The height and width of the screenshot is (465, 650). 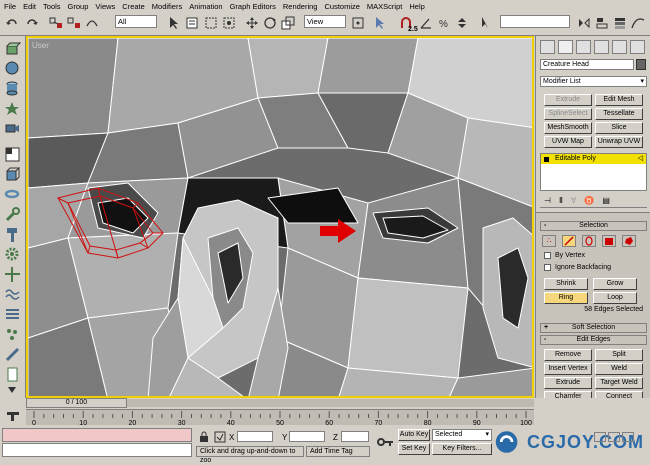 What do you see at coordinates (619, 100) in the screenshot?
I see `modifier-button-edit-mesh: Edit Mesh` at bounding box center [619, 100].